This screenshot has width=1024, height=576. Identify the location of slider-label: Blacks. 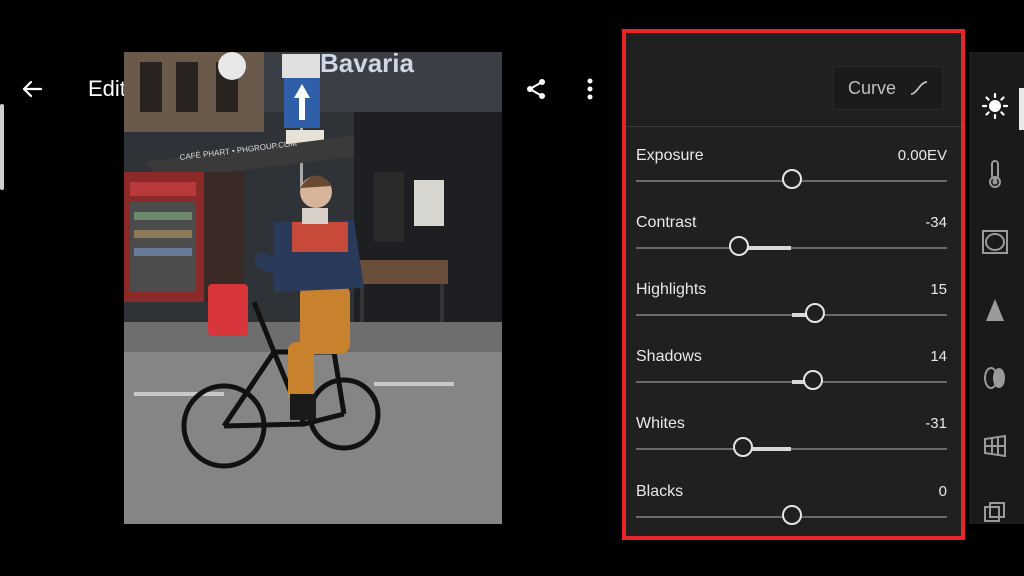
(660, 491).